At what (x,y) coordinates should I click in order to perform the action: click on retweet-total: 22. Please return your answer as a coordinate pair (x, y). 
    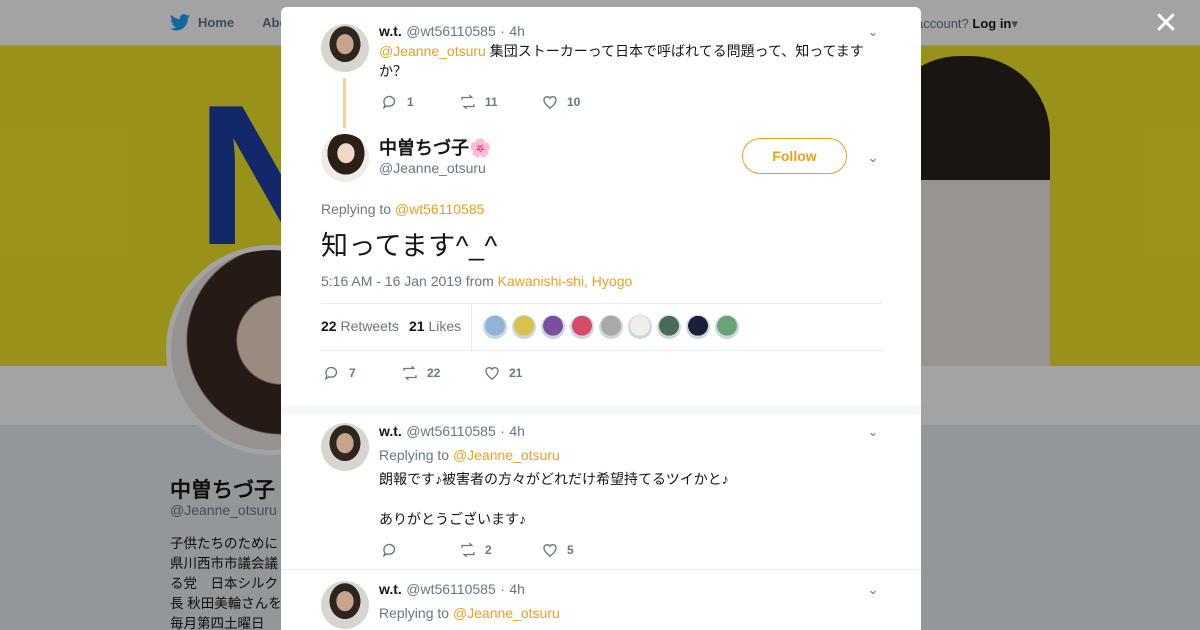
    Looking at the image, I should click on (329, 326).